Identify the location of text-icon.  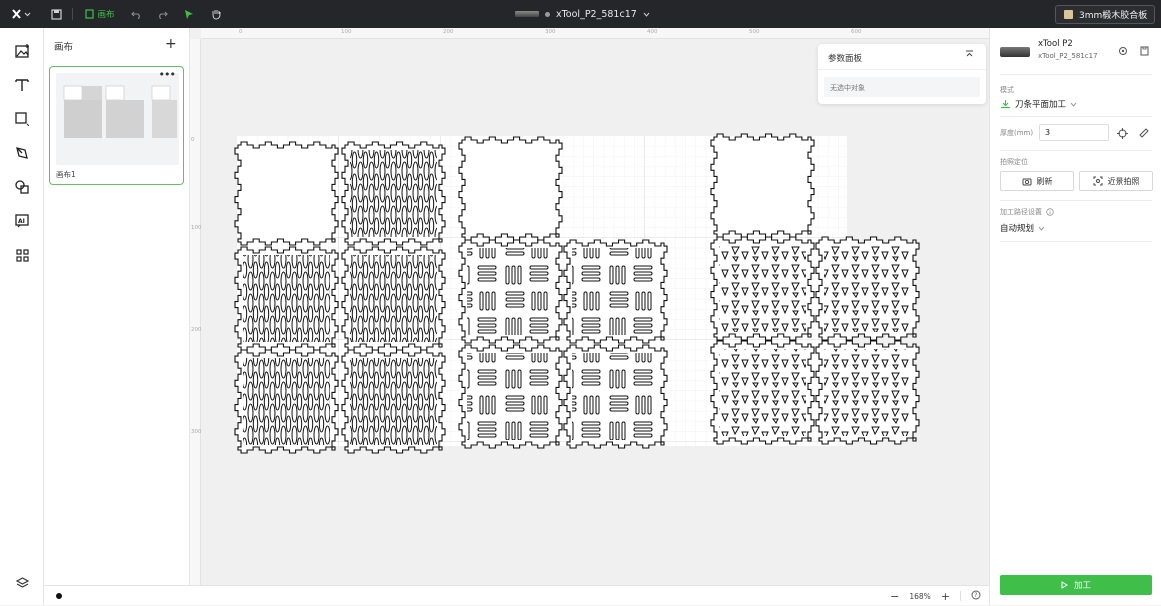
(22, 85).